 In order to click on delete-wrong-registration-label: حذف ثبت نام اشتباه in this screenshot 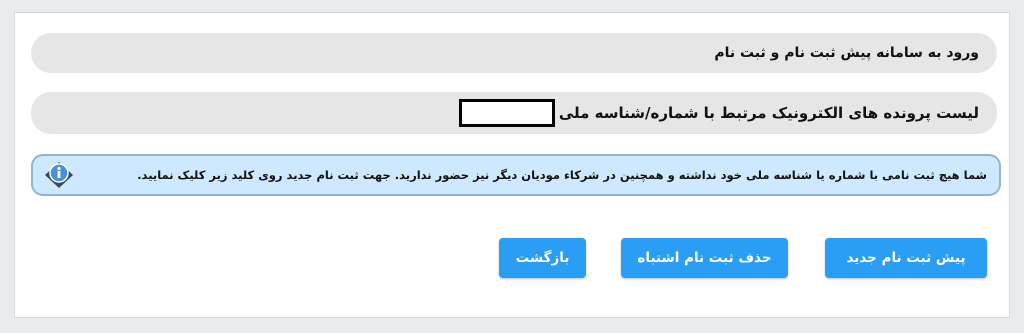, I will do `click(704, 258)`.